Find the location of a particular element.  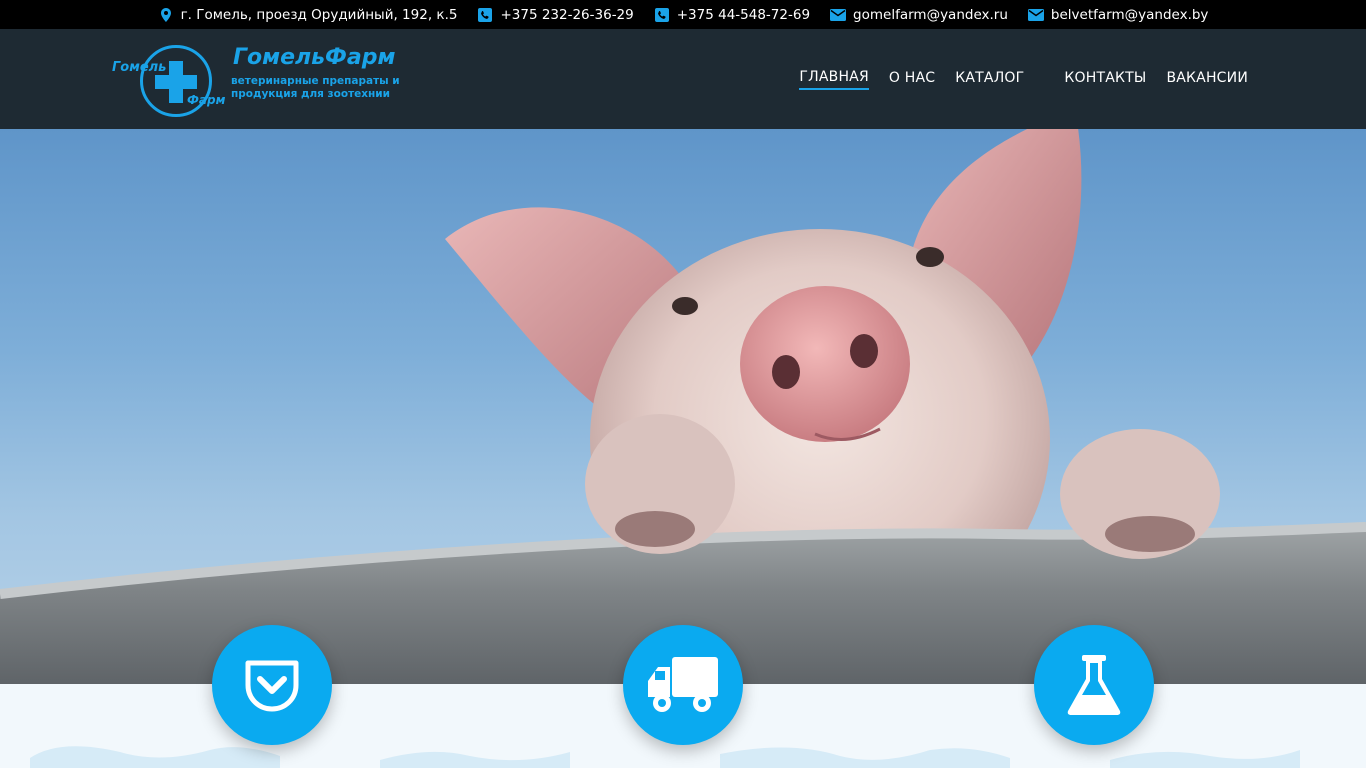

address-item: г. Гомель, проезд Орудийный, 192, к.5 is located at coordinates (308, 14).